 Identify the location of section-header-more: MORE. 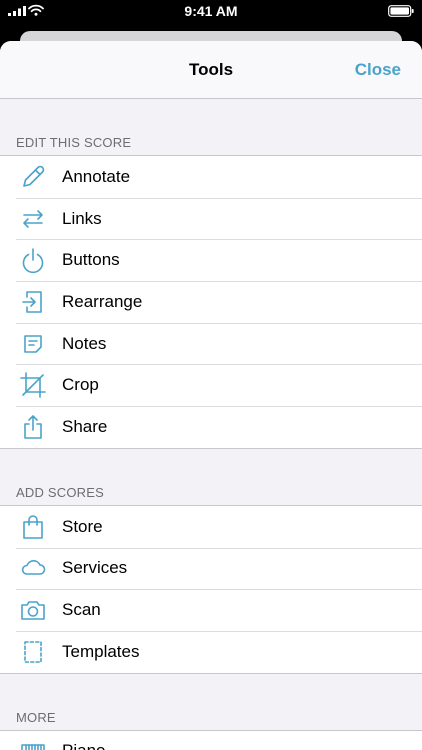
(36, 717).